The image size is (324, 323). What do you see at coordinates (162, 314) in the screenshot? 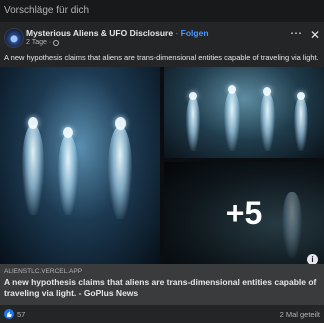
I see `reaction-bar: 57 2 Mal geteilt` at bounding box center [162, 314].